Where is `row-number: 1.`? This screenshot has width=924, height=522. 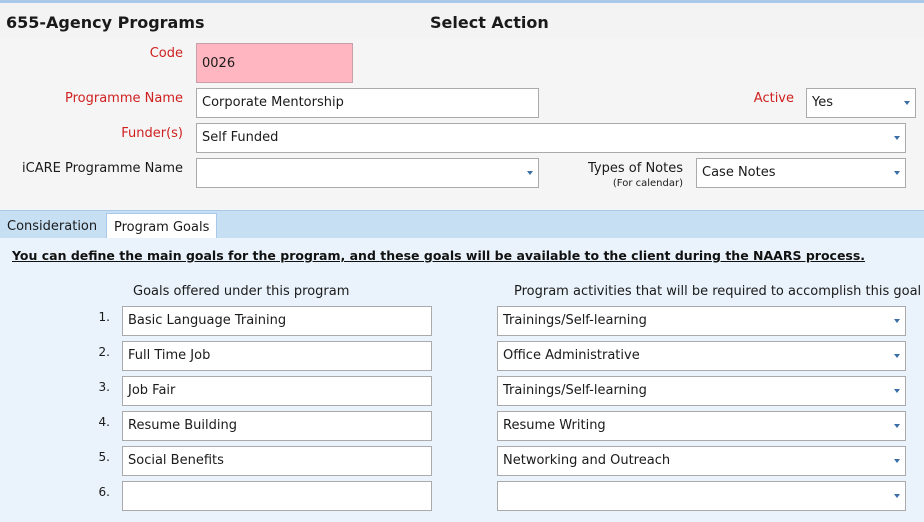 row-number: 1. is located at coordinates (104, 317).